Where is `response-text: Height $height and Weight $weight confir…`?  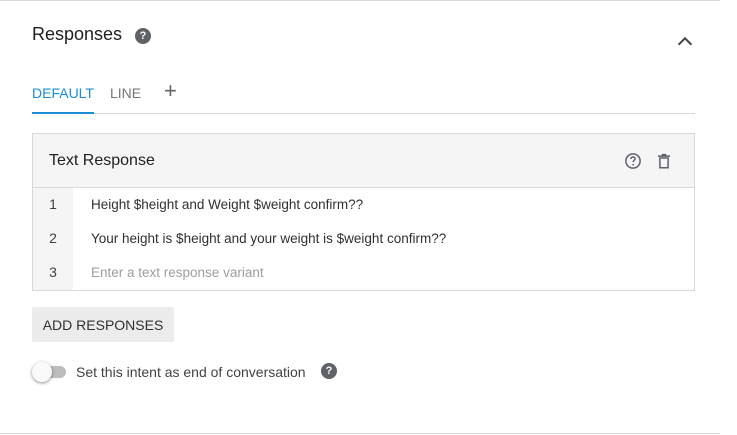 response-text: Height $height and Weight $weight confir… is located at coordinates (227, 204).